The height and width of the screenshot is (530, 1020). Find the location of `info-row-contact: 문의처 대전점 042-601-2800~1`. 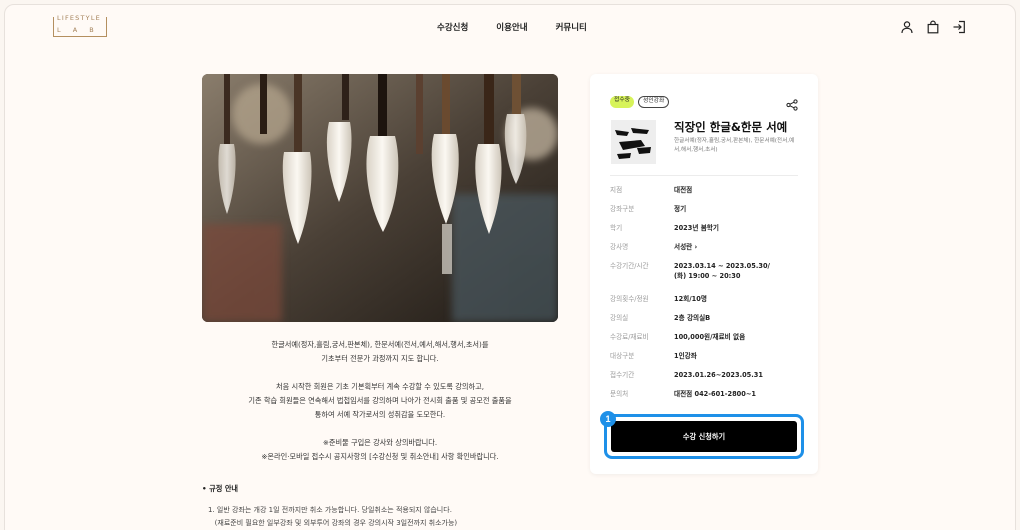

info-row-contact: 문의처 대전점 042-601-2800~1 is located at coordinates (683, 394).